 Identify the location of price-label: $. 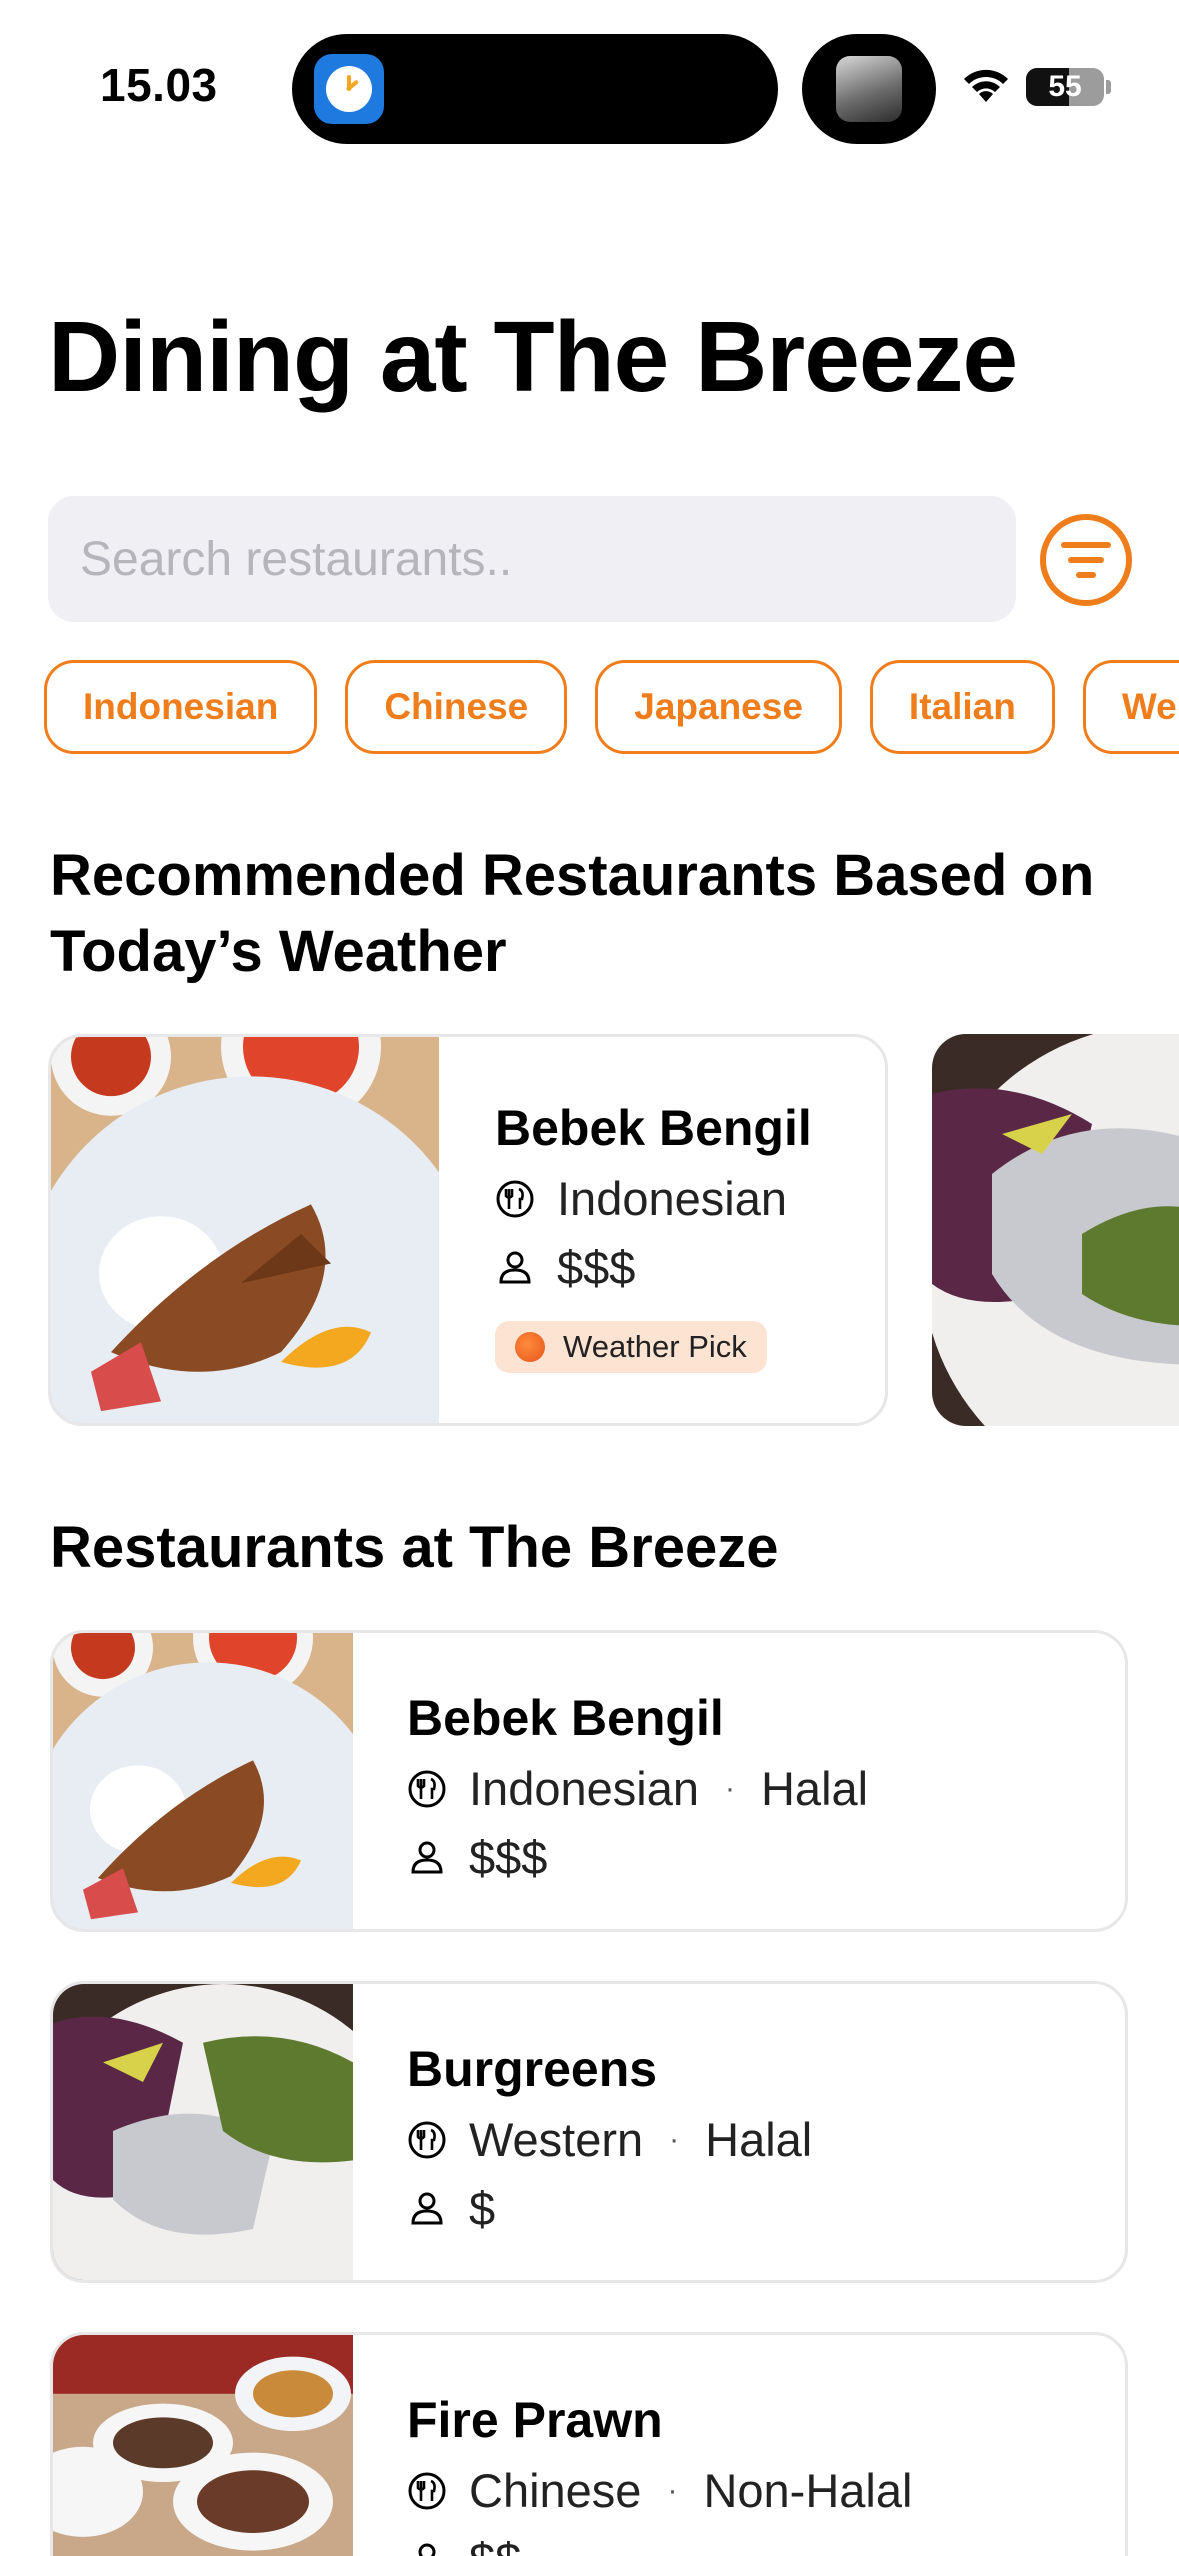
(482, 2208).